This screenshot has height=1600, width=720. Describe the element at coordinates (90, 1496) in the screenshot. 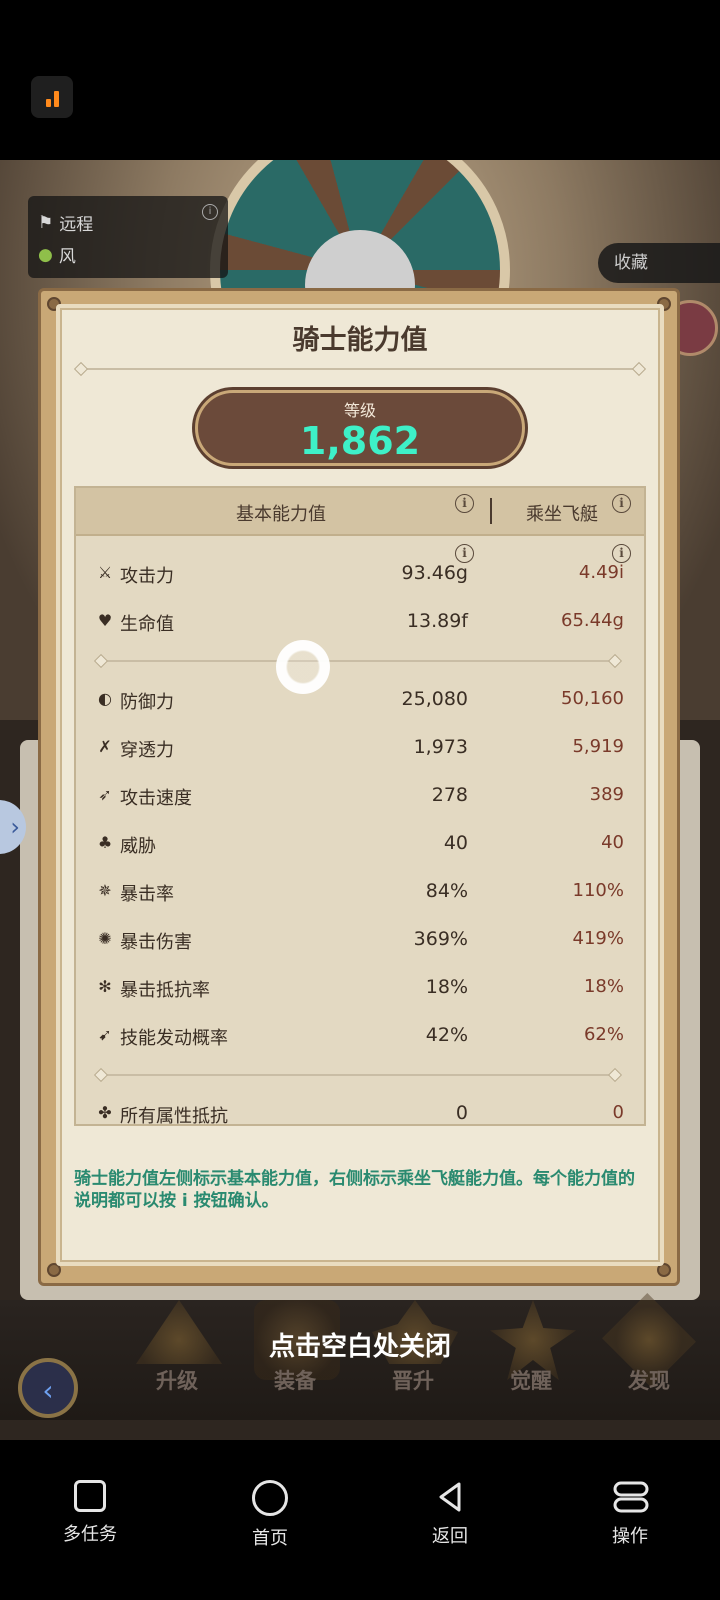

I see `multitask-icon` at that location.